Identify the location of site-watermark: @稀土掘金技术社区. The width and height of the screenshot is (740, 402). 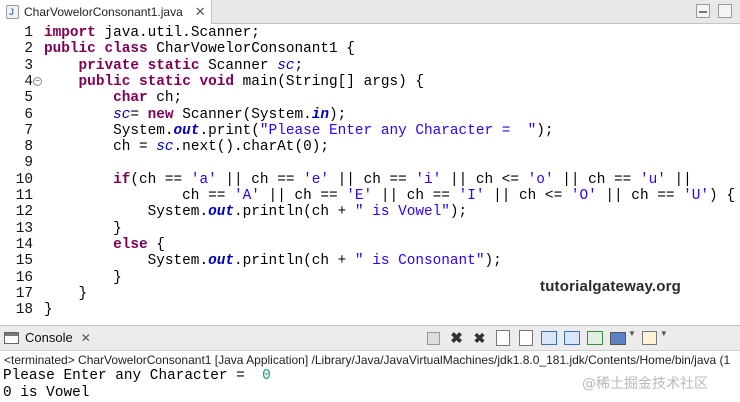
(645, 384).